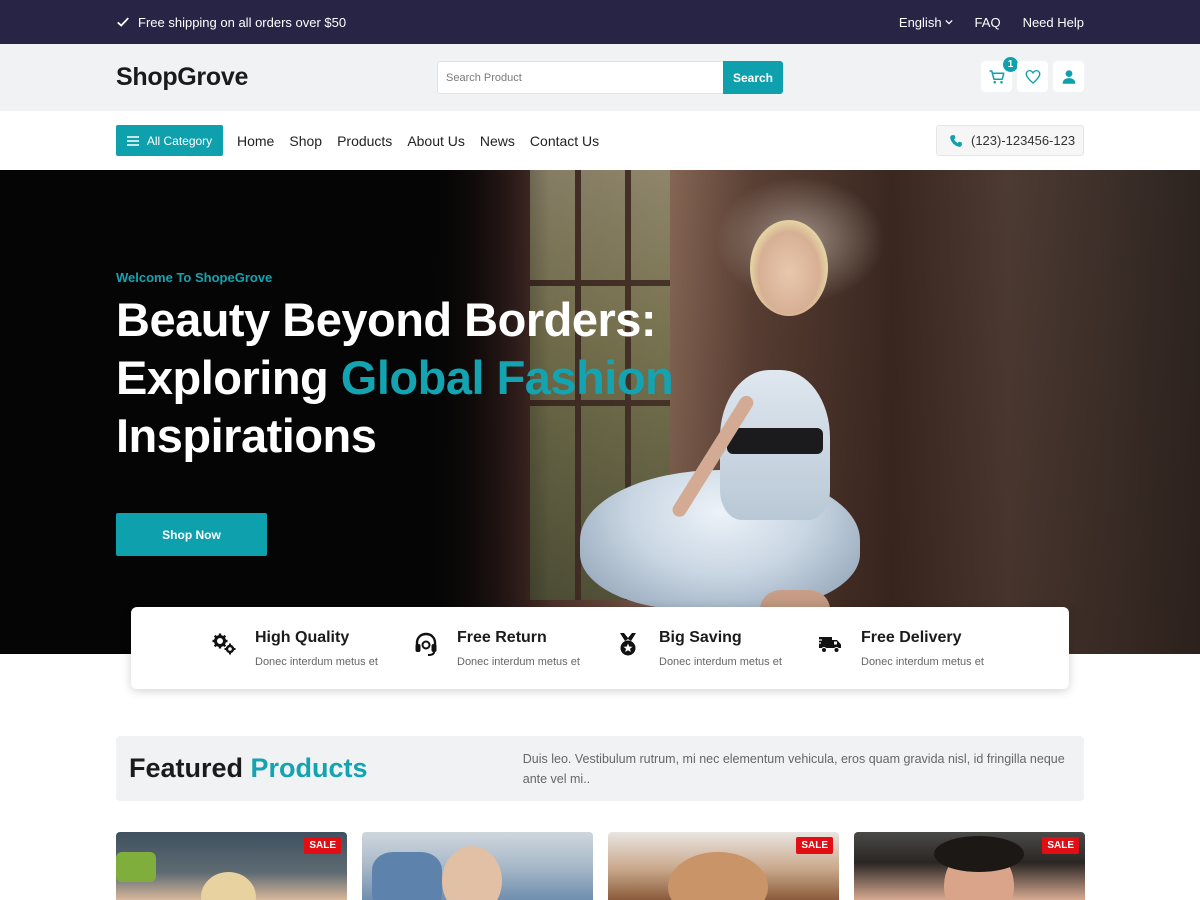  Describe the element at coordinates (920, 22) in the screenshot. I see `language-label: English` at that location.